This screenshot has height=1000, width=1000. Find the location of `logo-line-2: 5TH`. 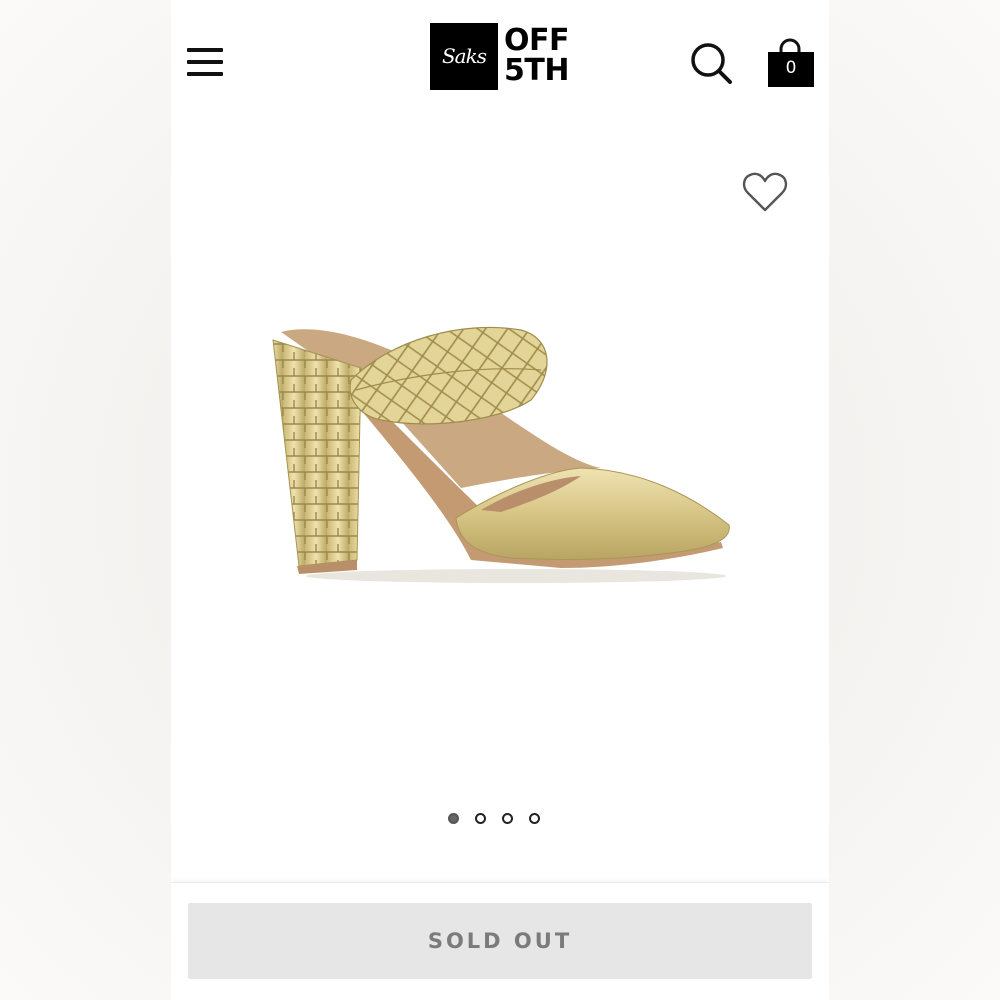

logo-line-2: 5TH is located at coordinates (536, 70).